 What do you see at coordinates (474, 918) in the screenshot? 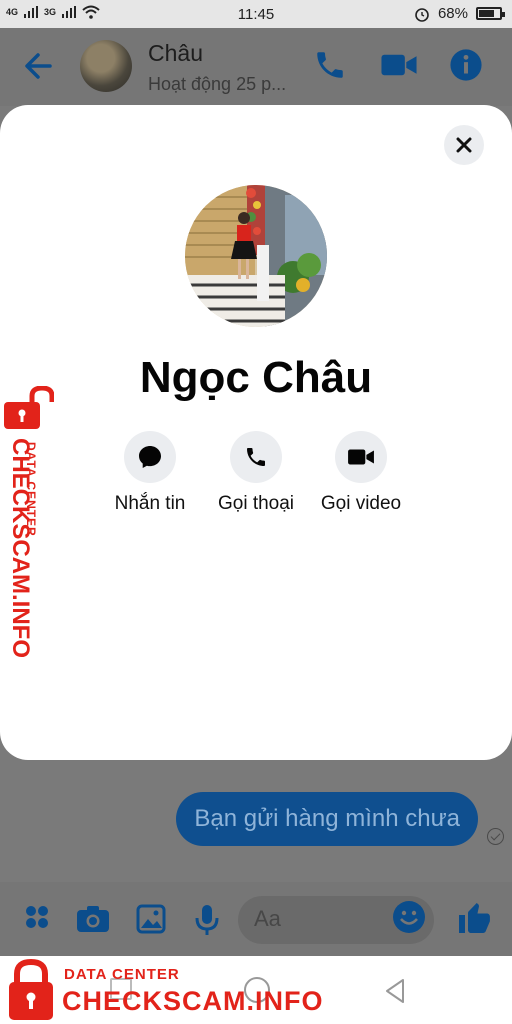
I see `thumbs-up-icon` at bounding box center [474, 918].